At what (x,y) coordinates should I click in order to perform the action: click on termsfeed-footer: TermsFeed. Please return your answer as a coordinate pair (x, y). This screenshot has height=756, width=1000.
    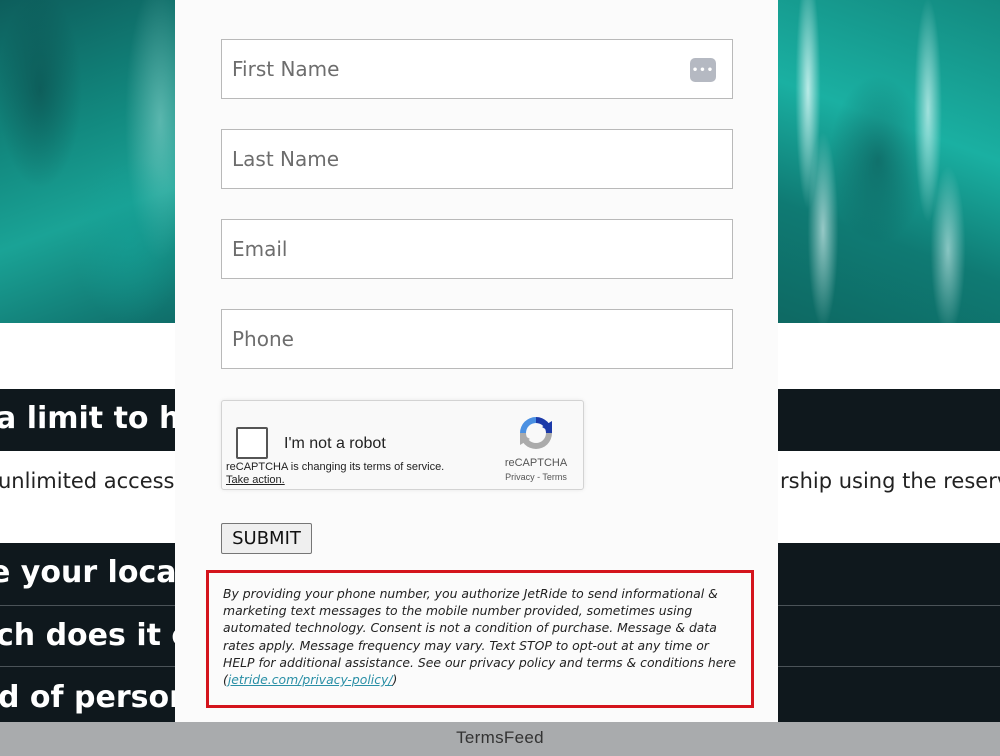
    Looking at the image, I should click on (500, 739).